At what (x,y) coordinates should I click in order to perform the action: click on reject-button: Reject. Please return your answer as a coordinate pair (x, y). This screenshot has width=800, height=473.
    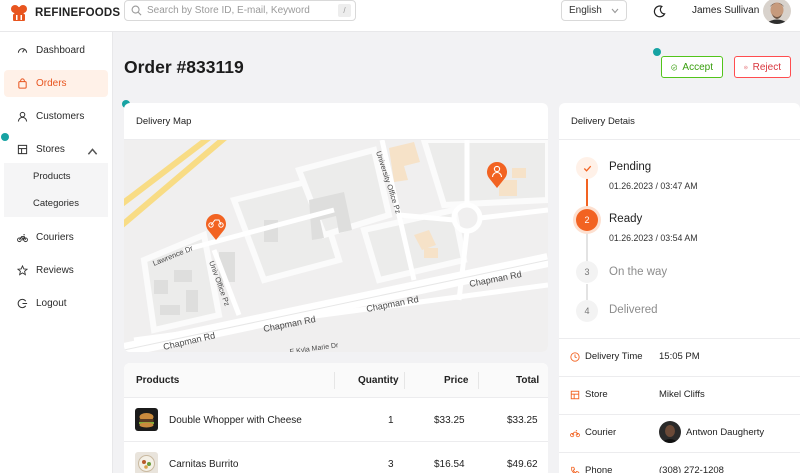
    Looking at the image, I should click on (762, 67).